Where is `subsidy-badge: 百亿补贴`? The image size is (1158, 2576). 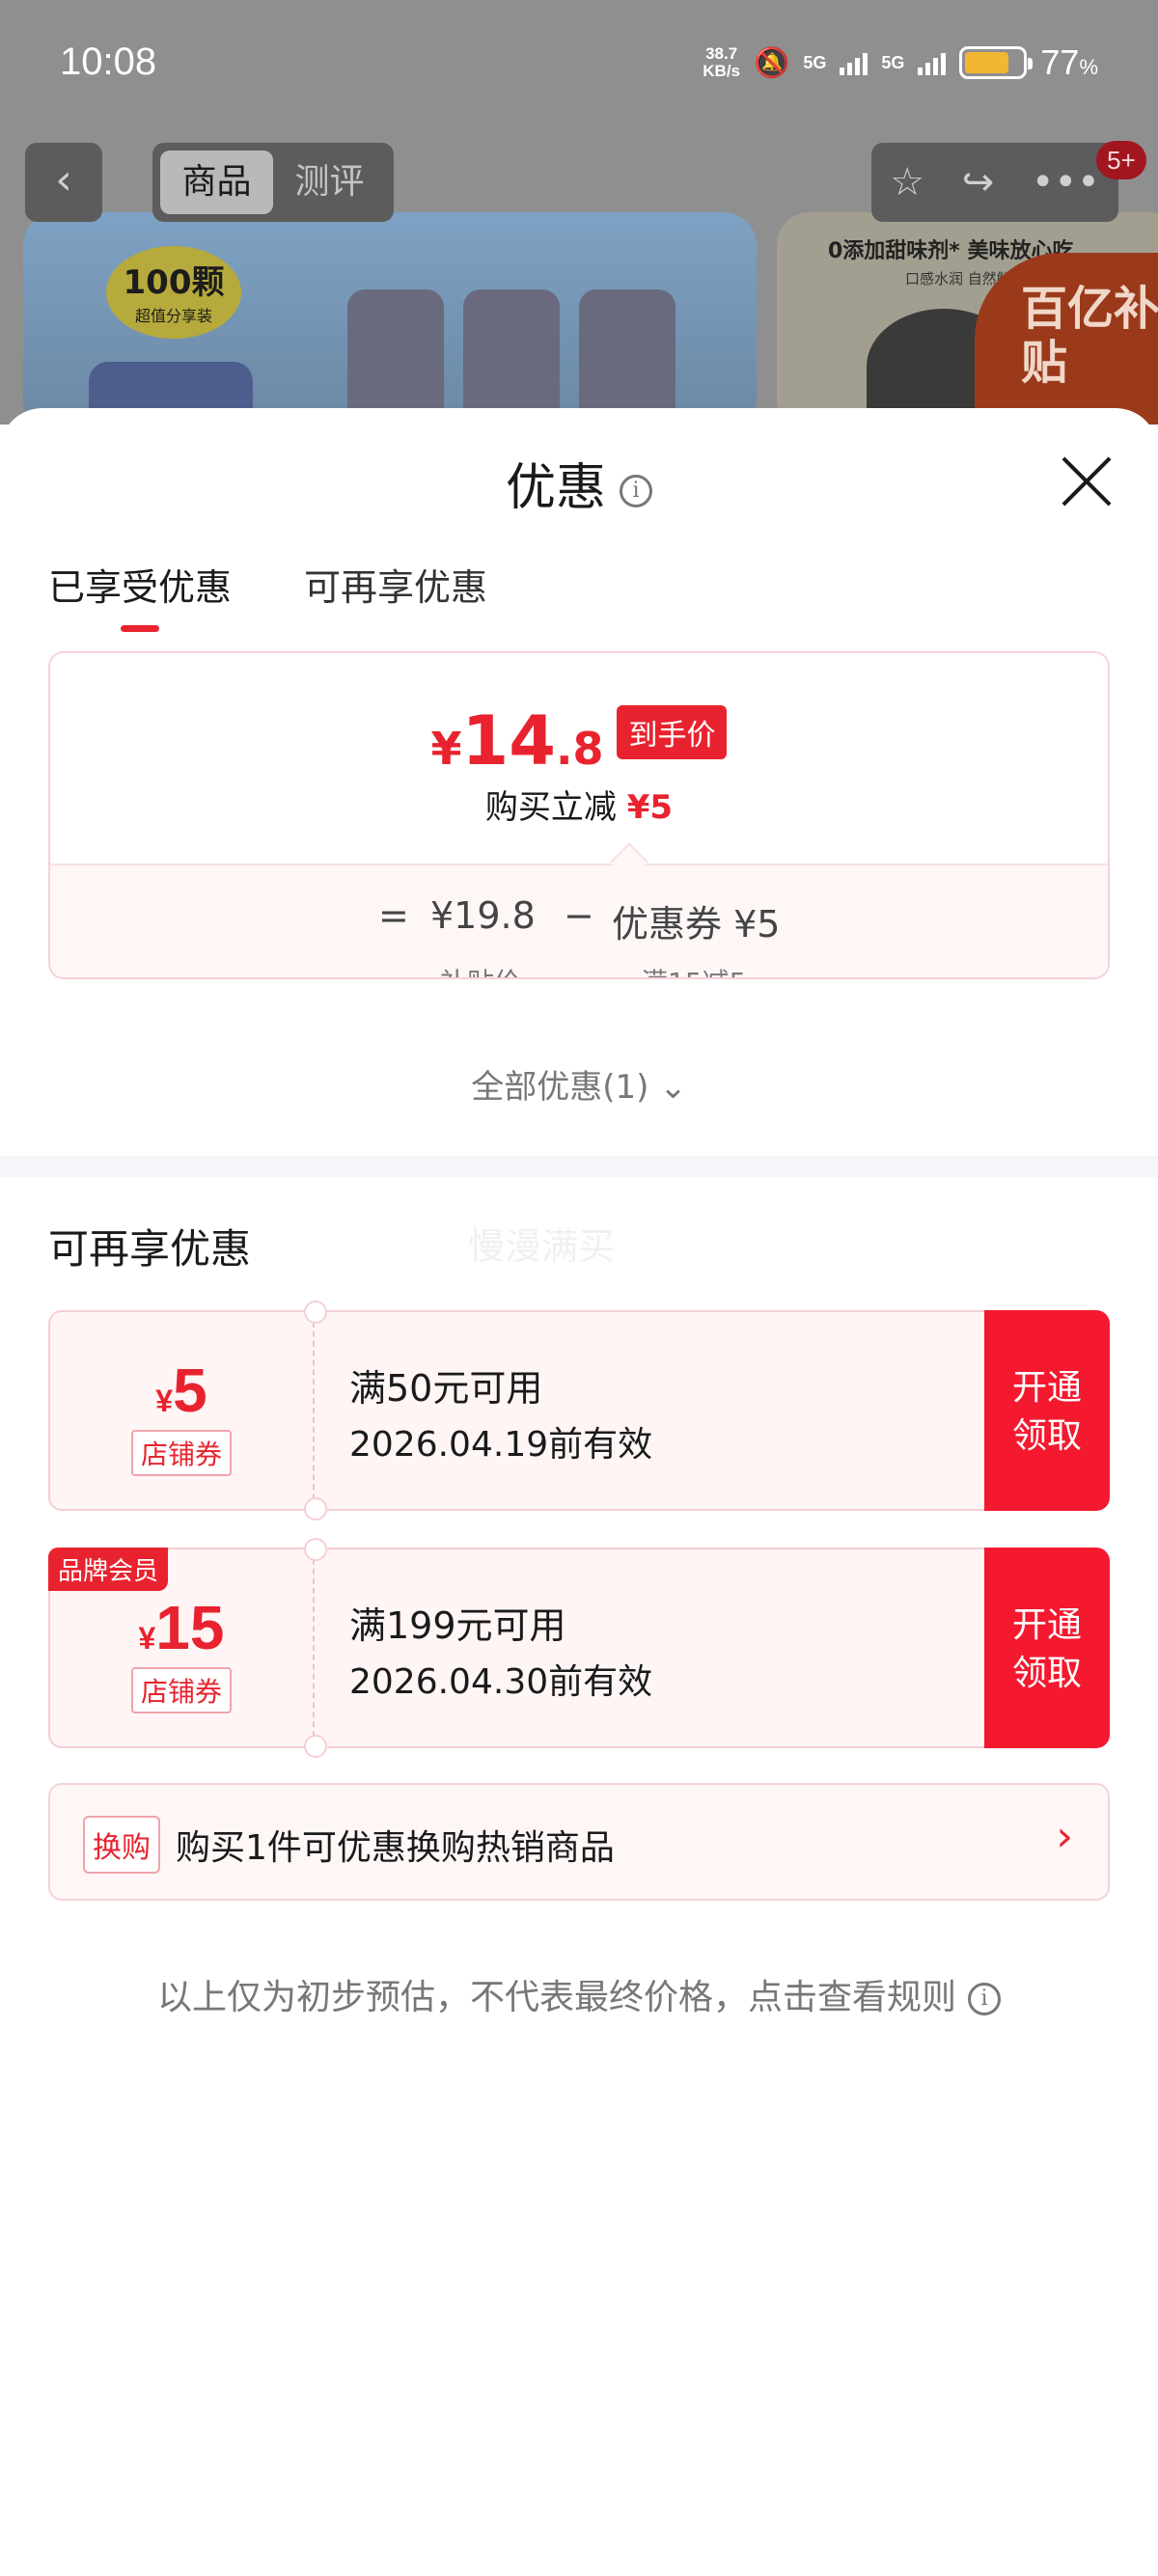
subsidy-badge: 百亿补贴 is located at coordinates (1066, 339).